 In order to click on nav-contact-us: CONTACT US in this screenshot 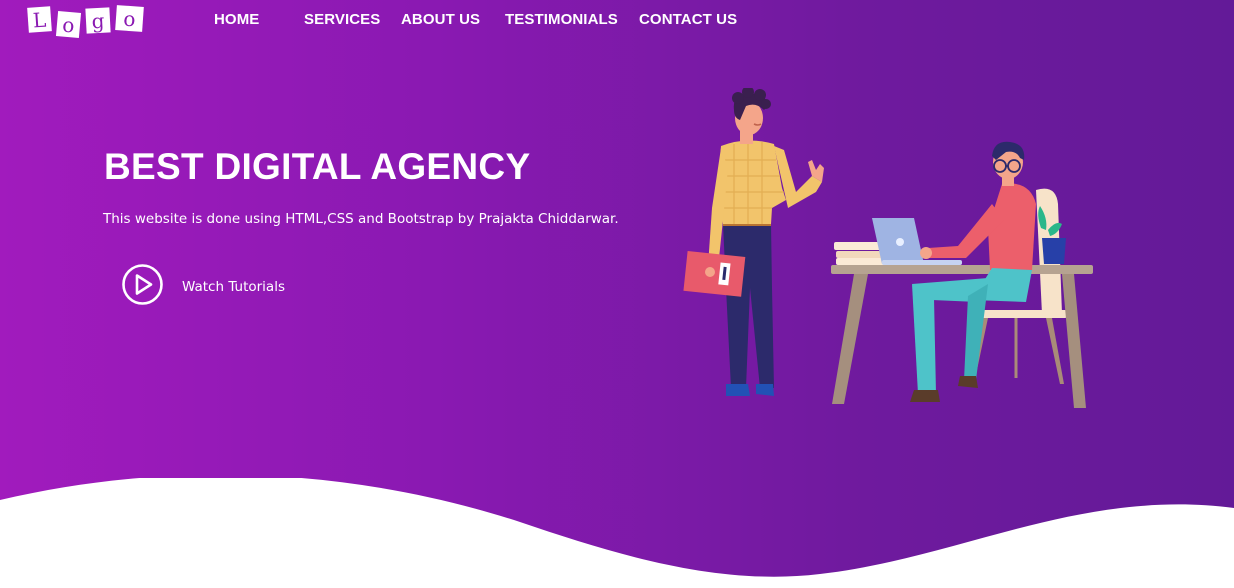, I will do `click(688, 19)`.